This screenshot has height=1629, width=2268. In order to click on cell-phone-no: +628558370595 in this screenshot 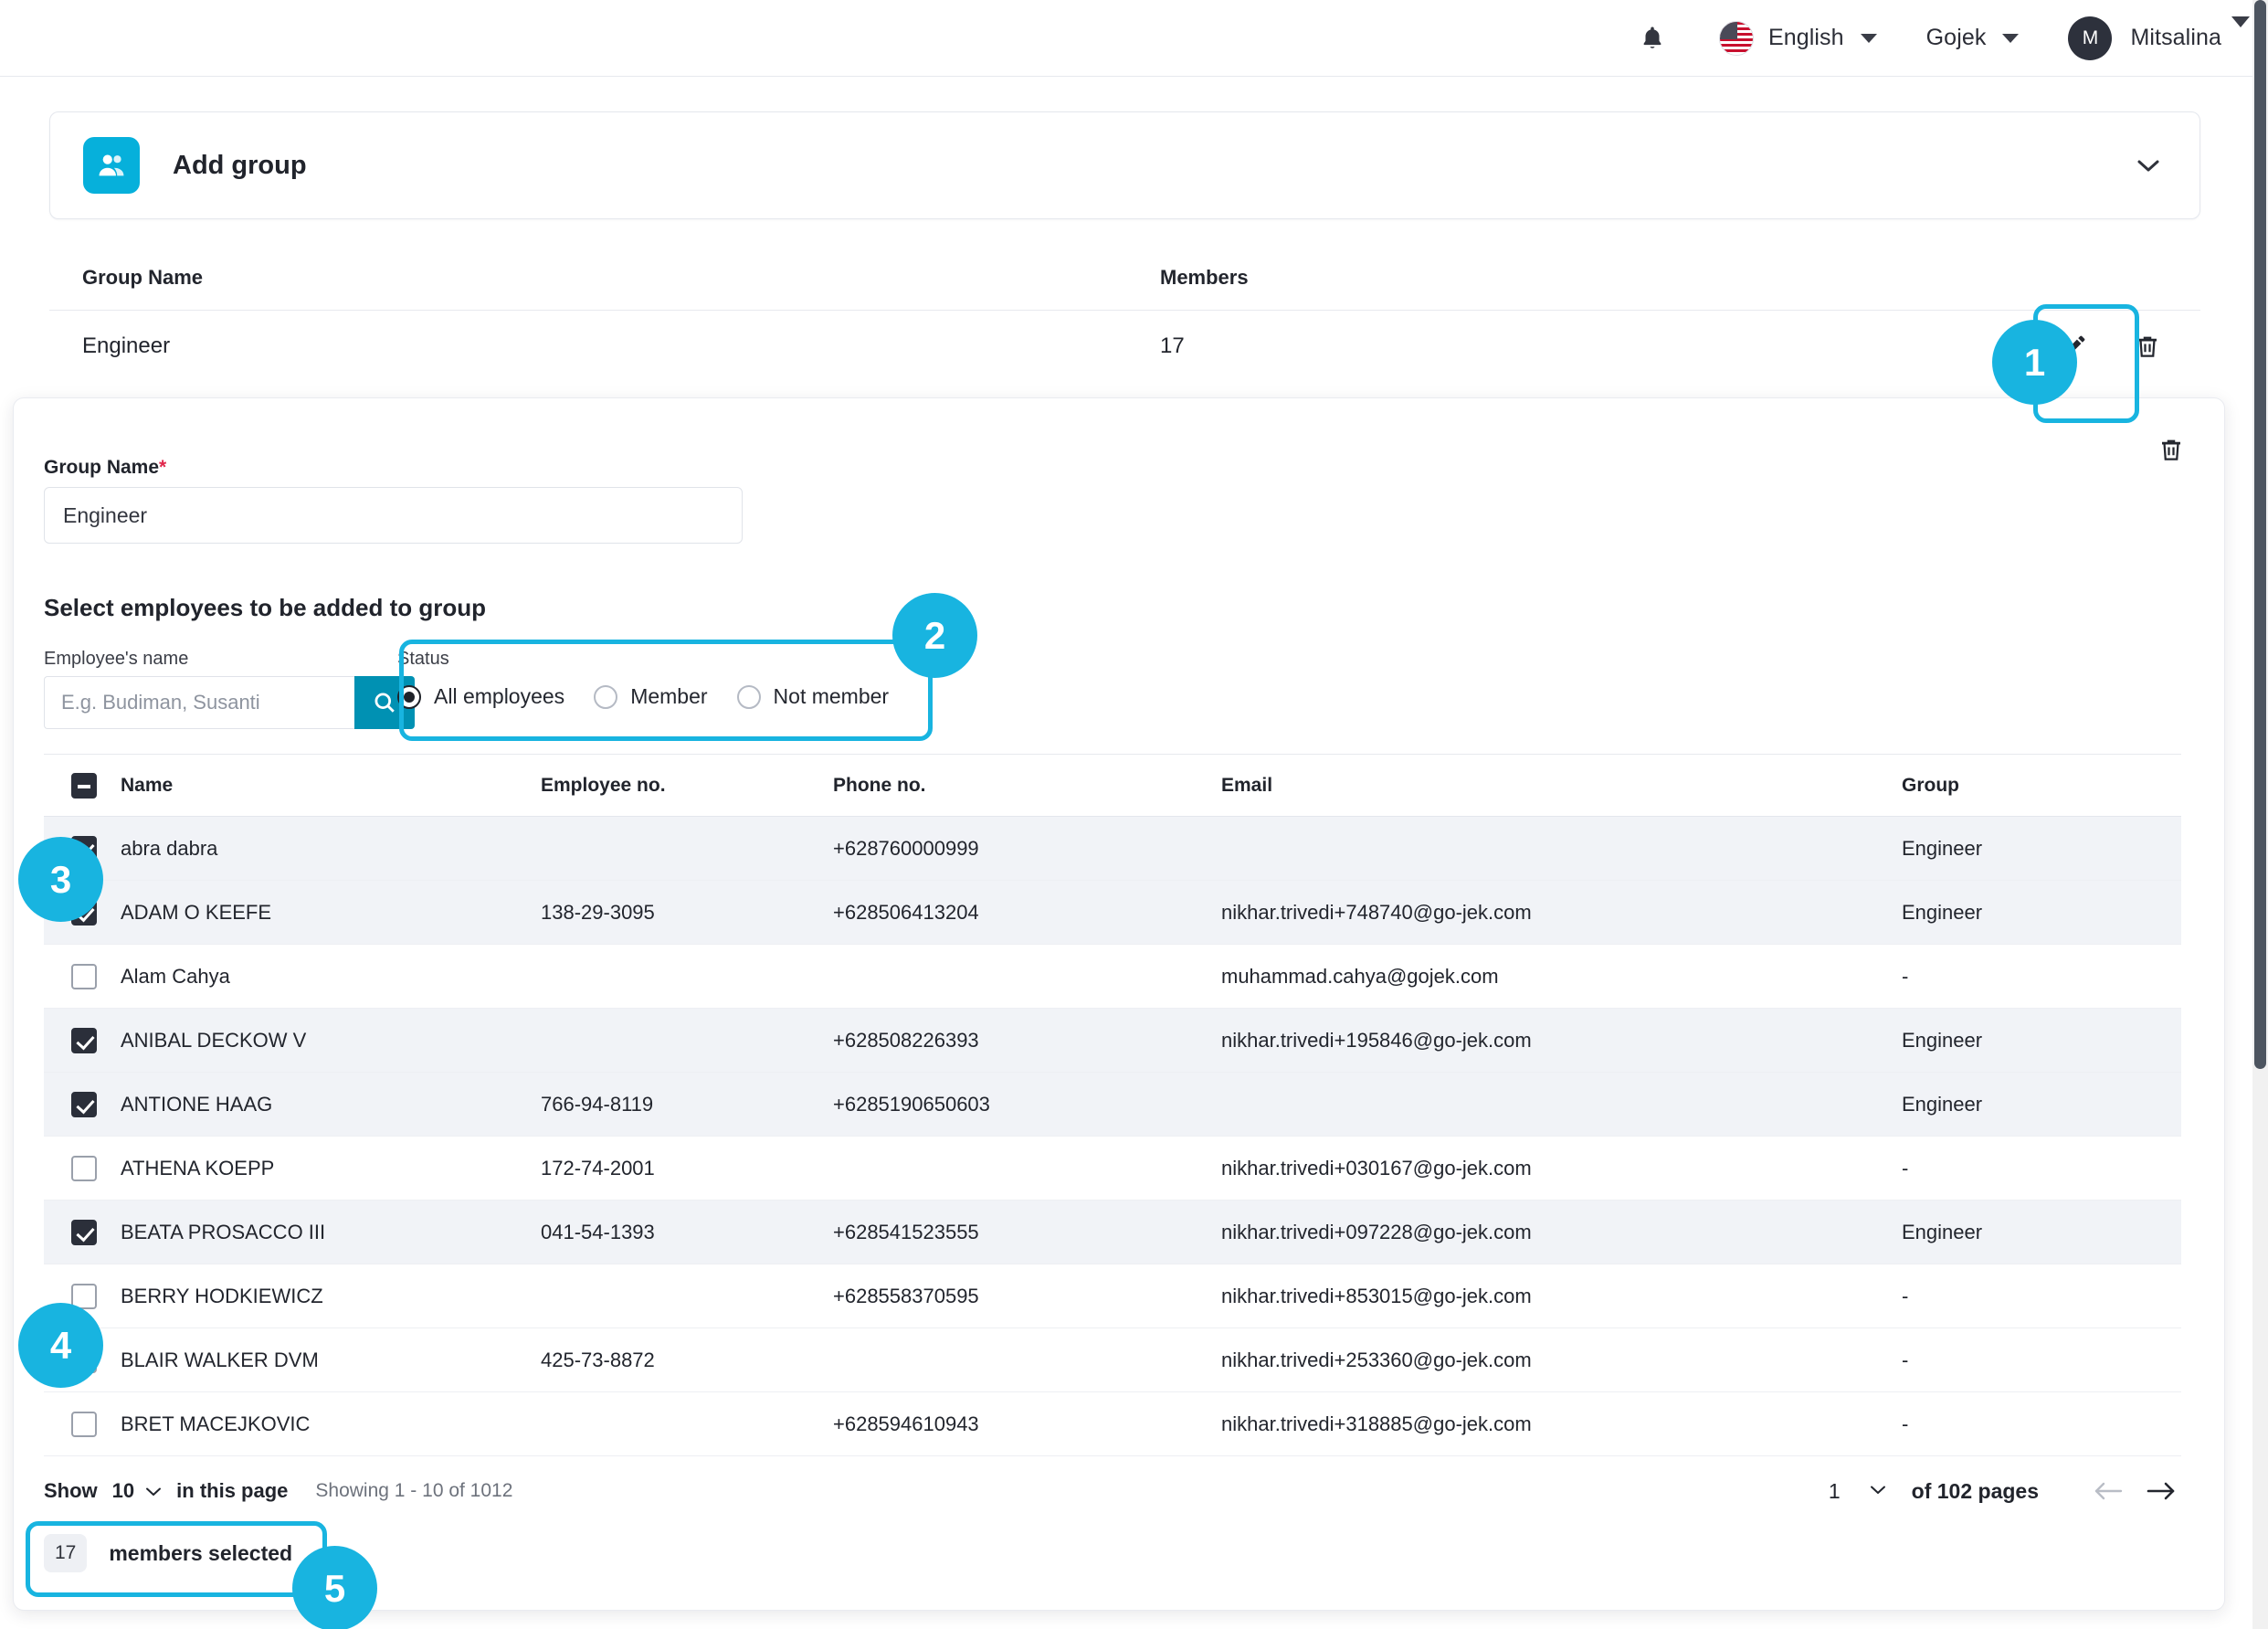, I will do `click(906, 1295)`.